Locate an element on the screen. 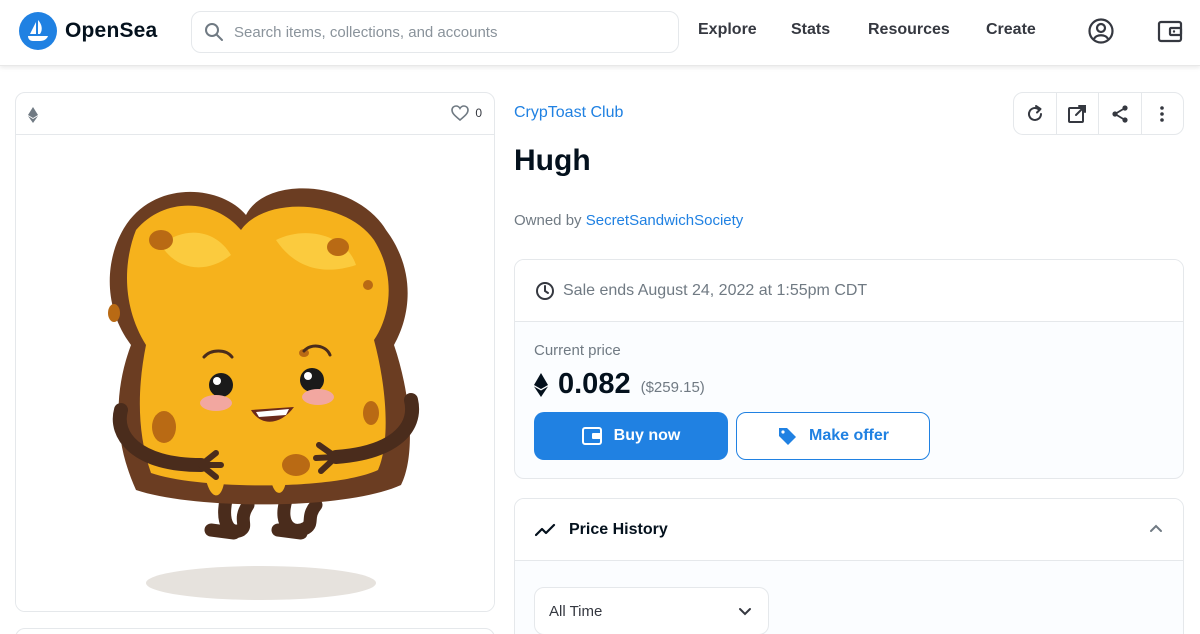 The height and width of the screenshot is (634, 1200). external-link-icon is located at coordinates (1077, 113).